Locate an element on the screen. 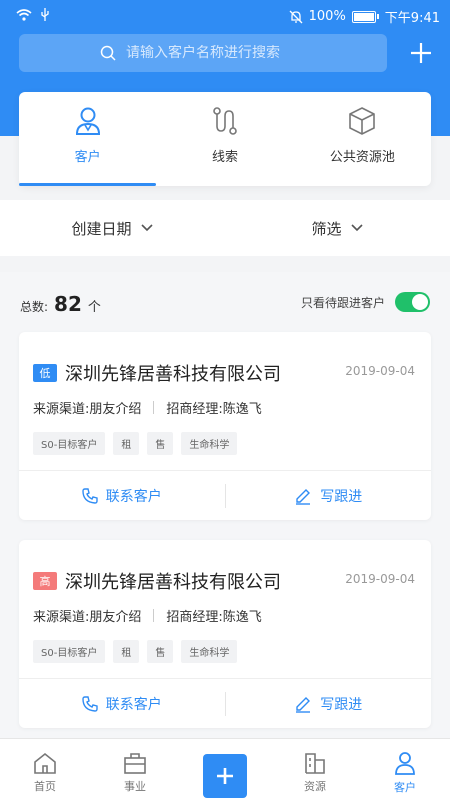  cube-icon is located at coordinates (362, 121).